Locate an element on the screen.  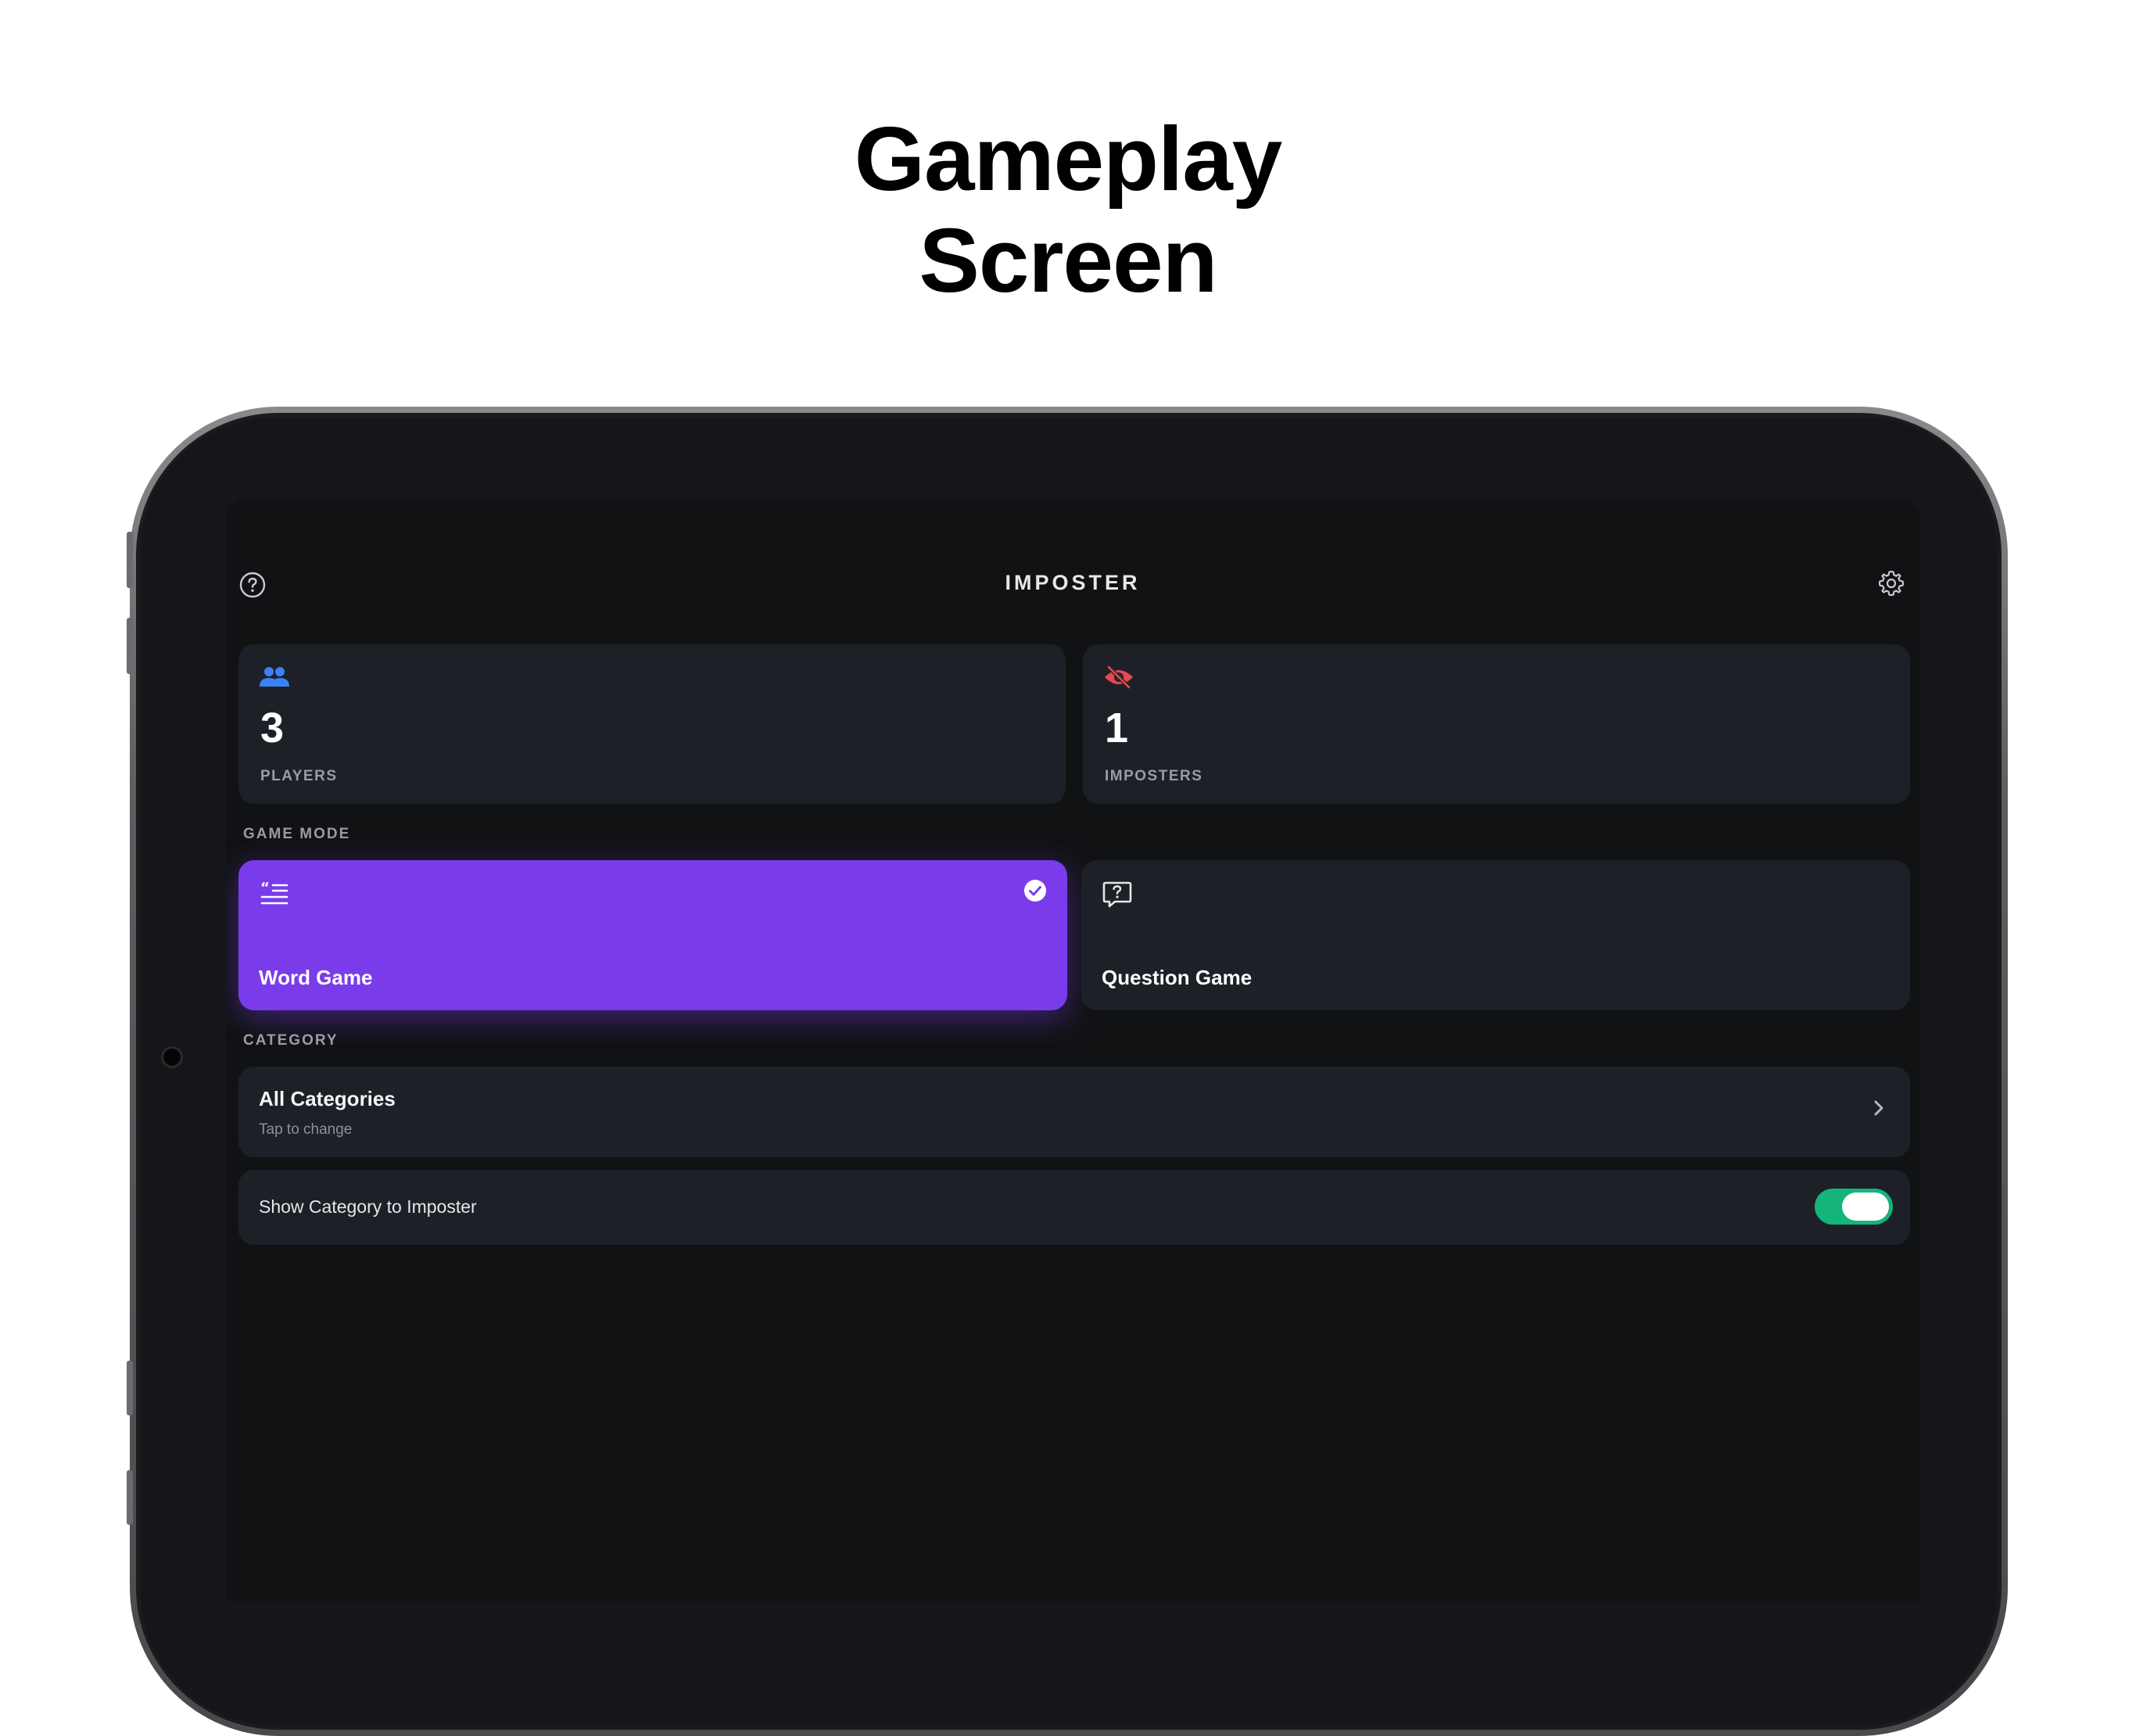
word-game-label: Word Game is located at coordinates (316, 977).